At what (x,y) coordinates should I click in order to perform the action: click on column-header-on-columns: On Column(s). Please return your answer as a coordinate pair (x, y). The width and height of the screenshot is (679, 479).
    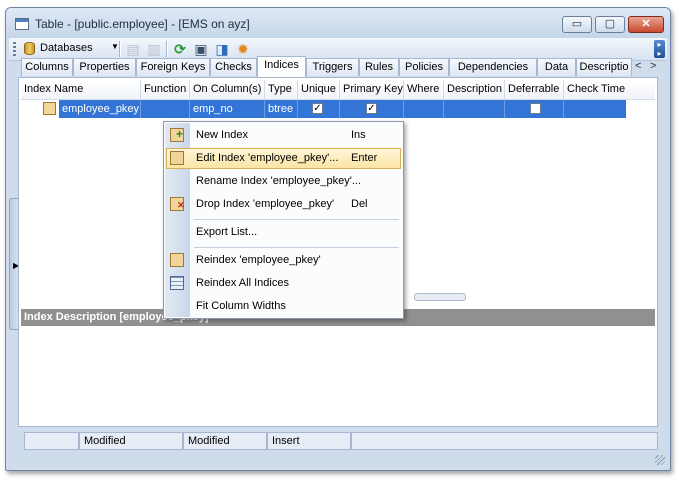
    Looking at the image, I should click on (227, 89).